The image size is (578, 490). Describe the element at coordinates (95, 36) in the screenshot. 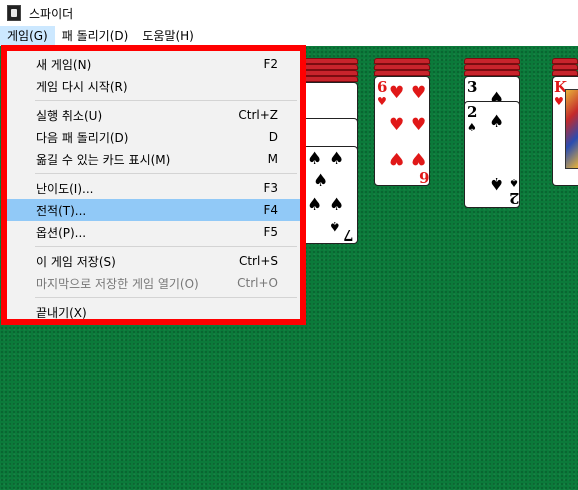

I see `menu-deal: 패 돌리기(D)` at that location.